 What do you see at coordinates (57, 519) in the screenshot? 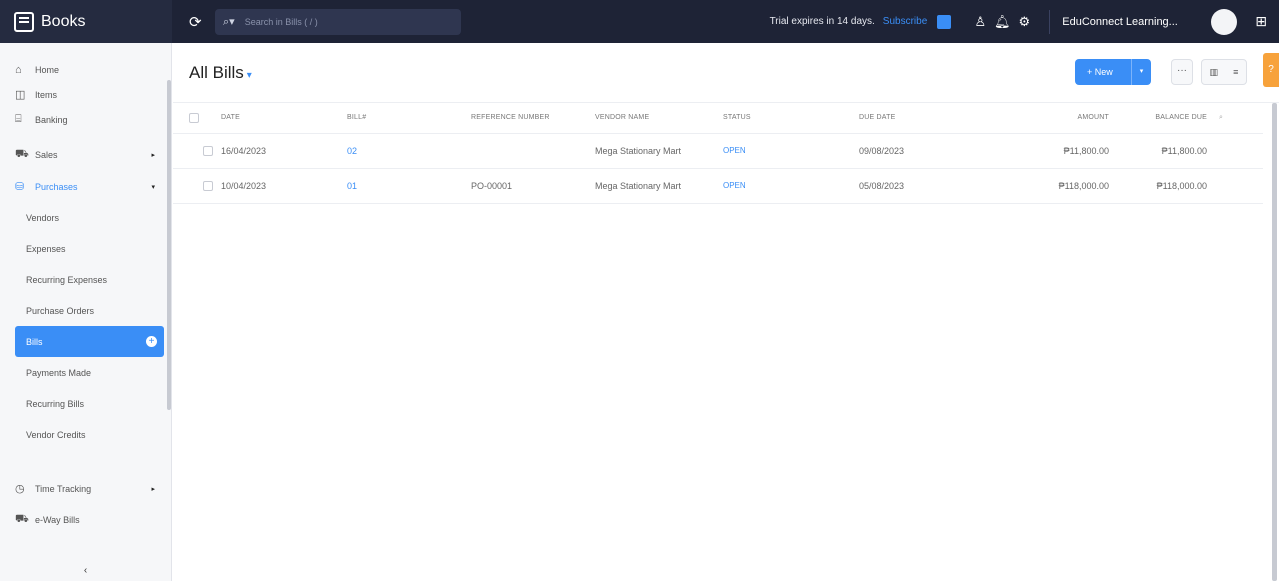
I see `sidebar-item-label: e-Way Bills` at bounding box center [57, 519].